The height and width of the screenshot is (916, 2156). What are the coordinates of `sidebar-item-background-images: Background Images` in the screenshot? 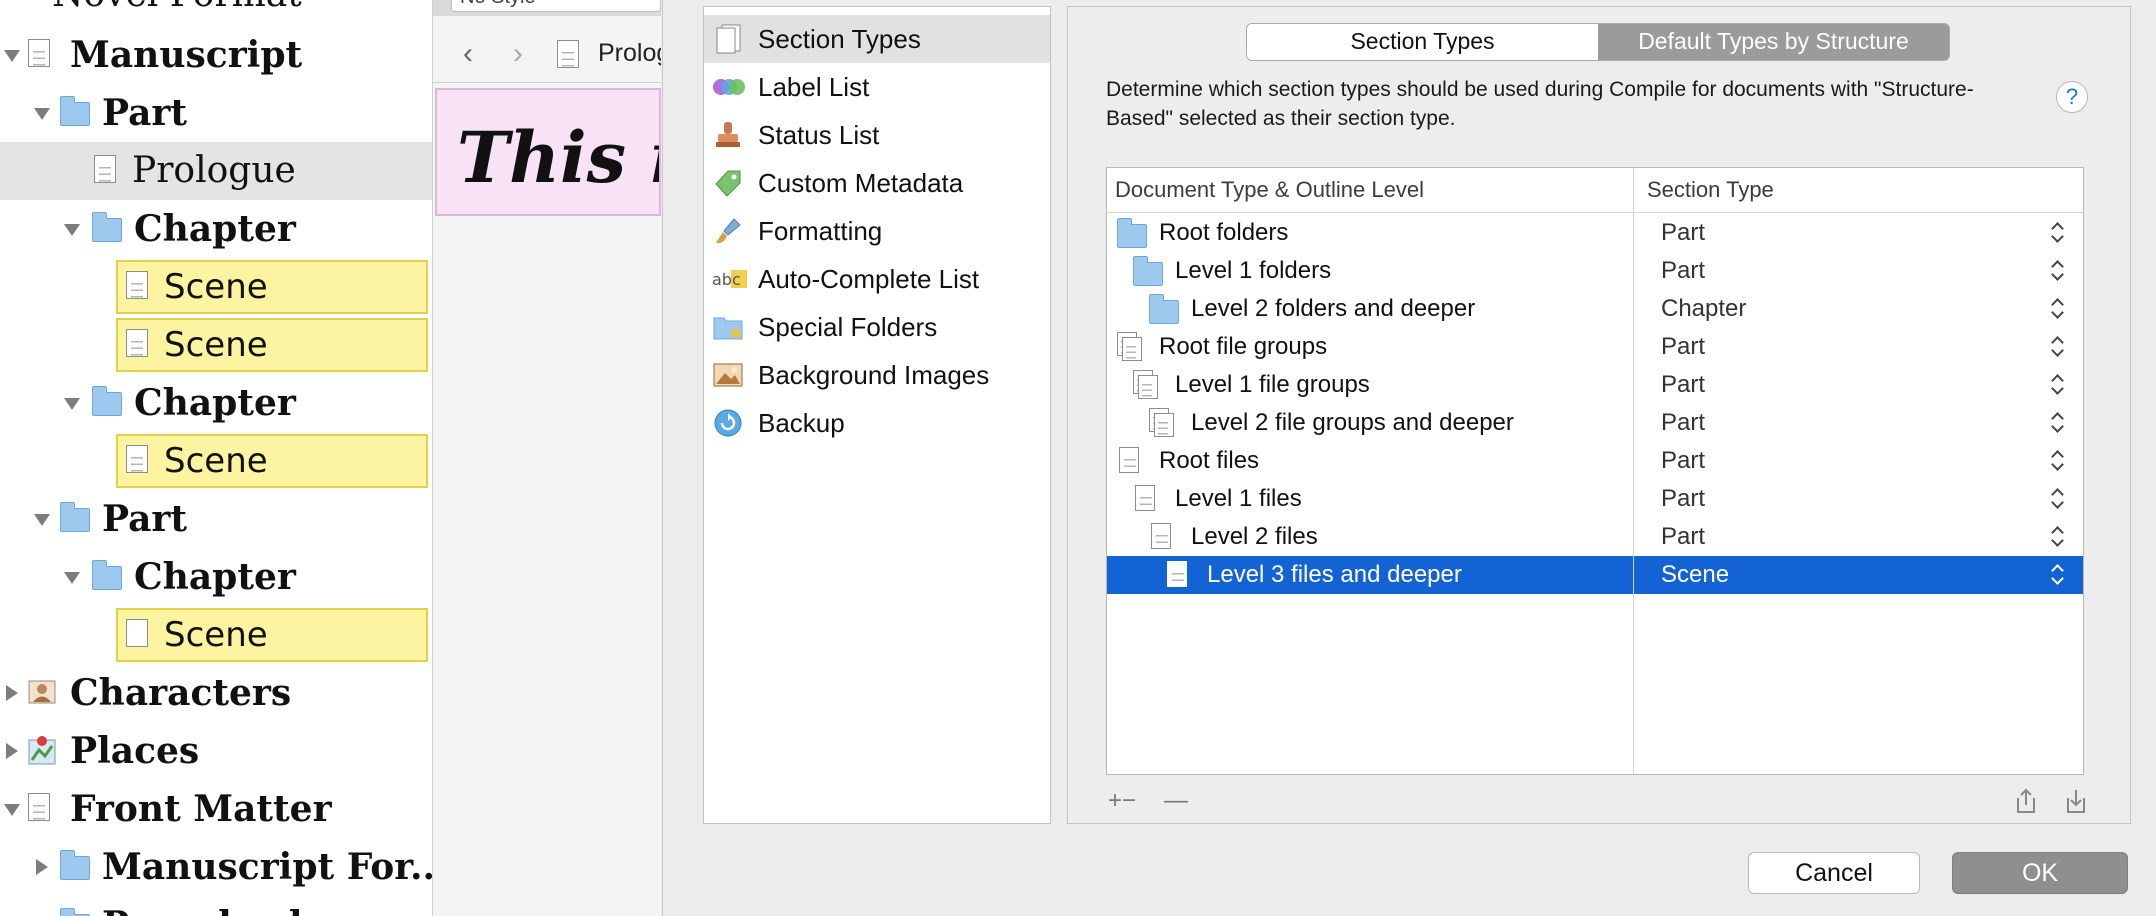 It's located at (877, 375).